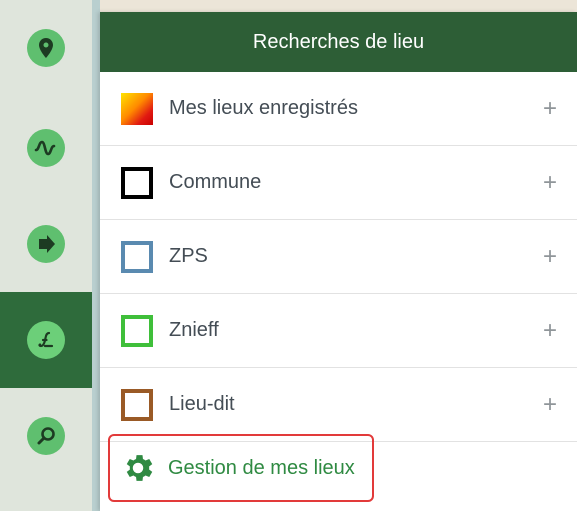 The image size is (577, 511). Describe the element at coordinates (137, 330) in the screenshot. I see `znieff-swatch` at that location.